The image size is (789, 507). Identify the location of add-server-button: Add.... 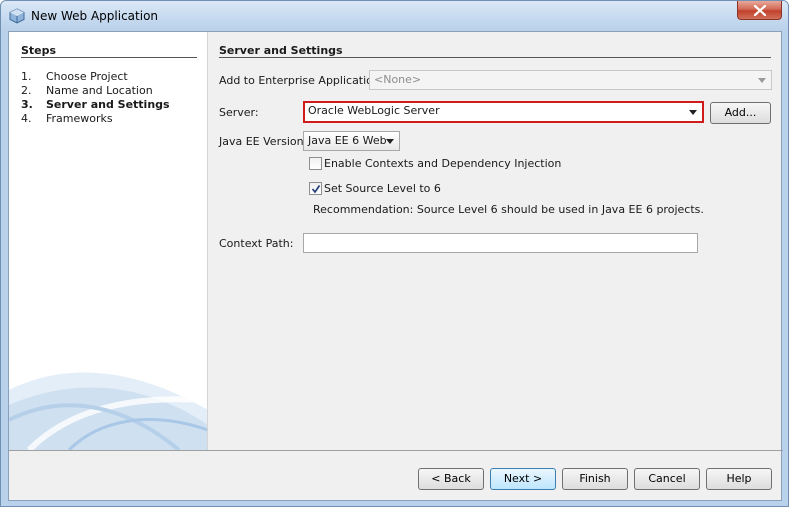
(740, 113).